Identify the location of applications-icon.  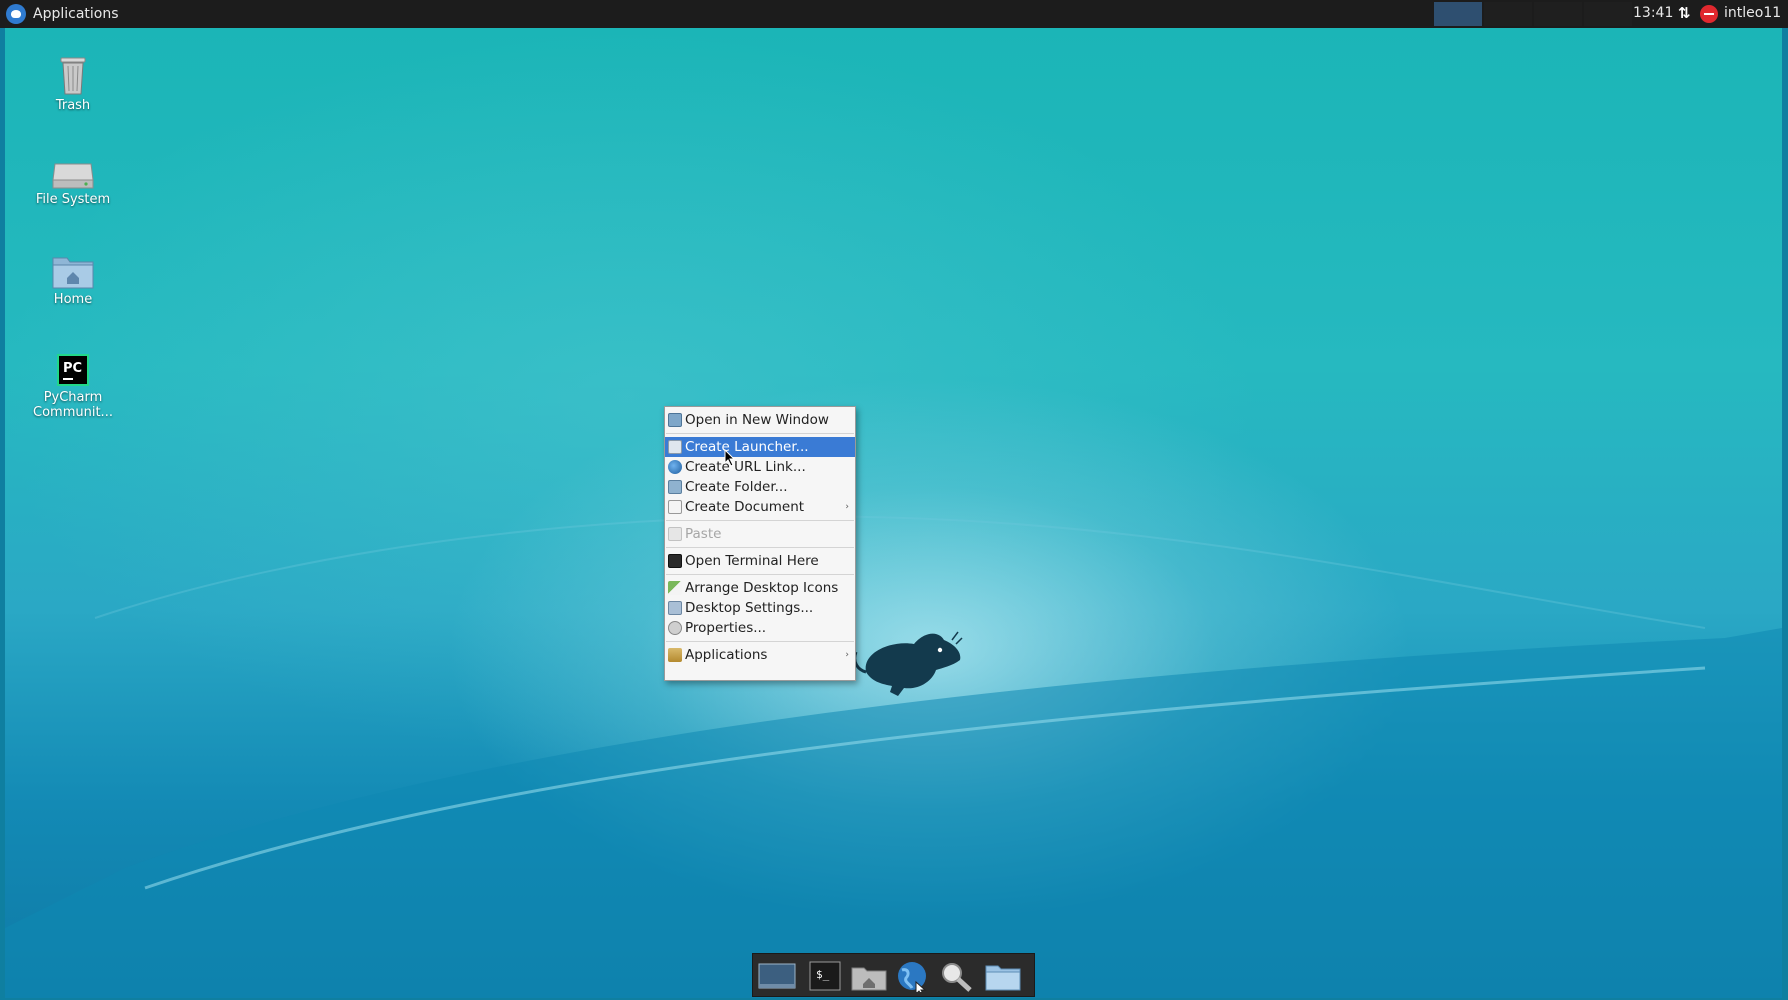
(675, 655).